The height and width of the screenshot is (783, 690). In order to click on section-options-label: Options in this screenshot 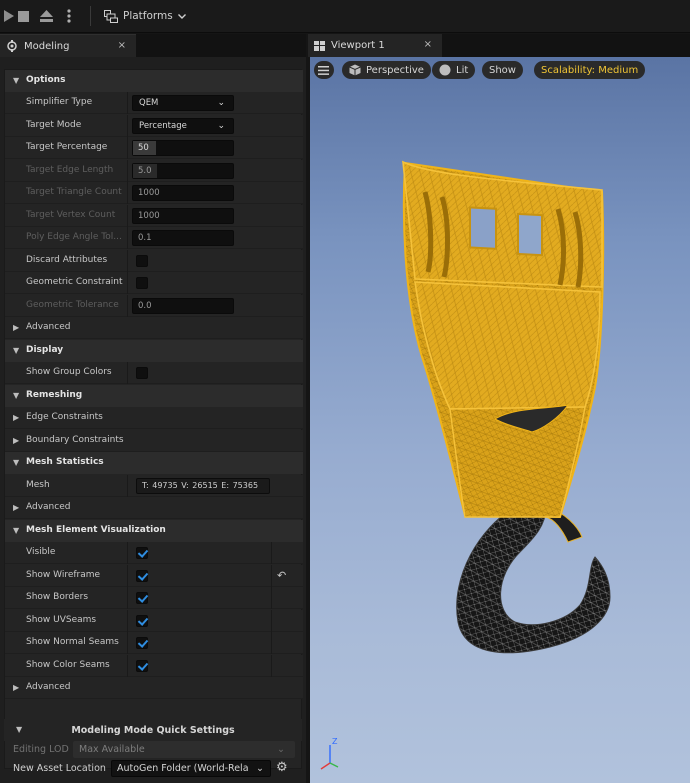, I will do `click(46, 80)`.